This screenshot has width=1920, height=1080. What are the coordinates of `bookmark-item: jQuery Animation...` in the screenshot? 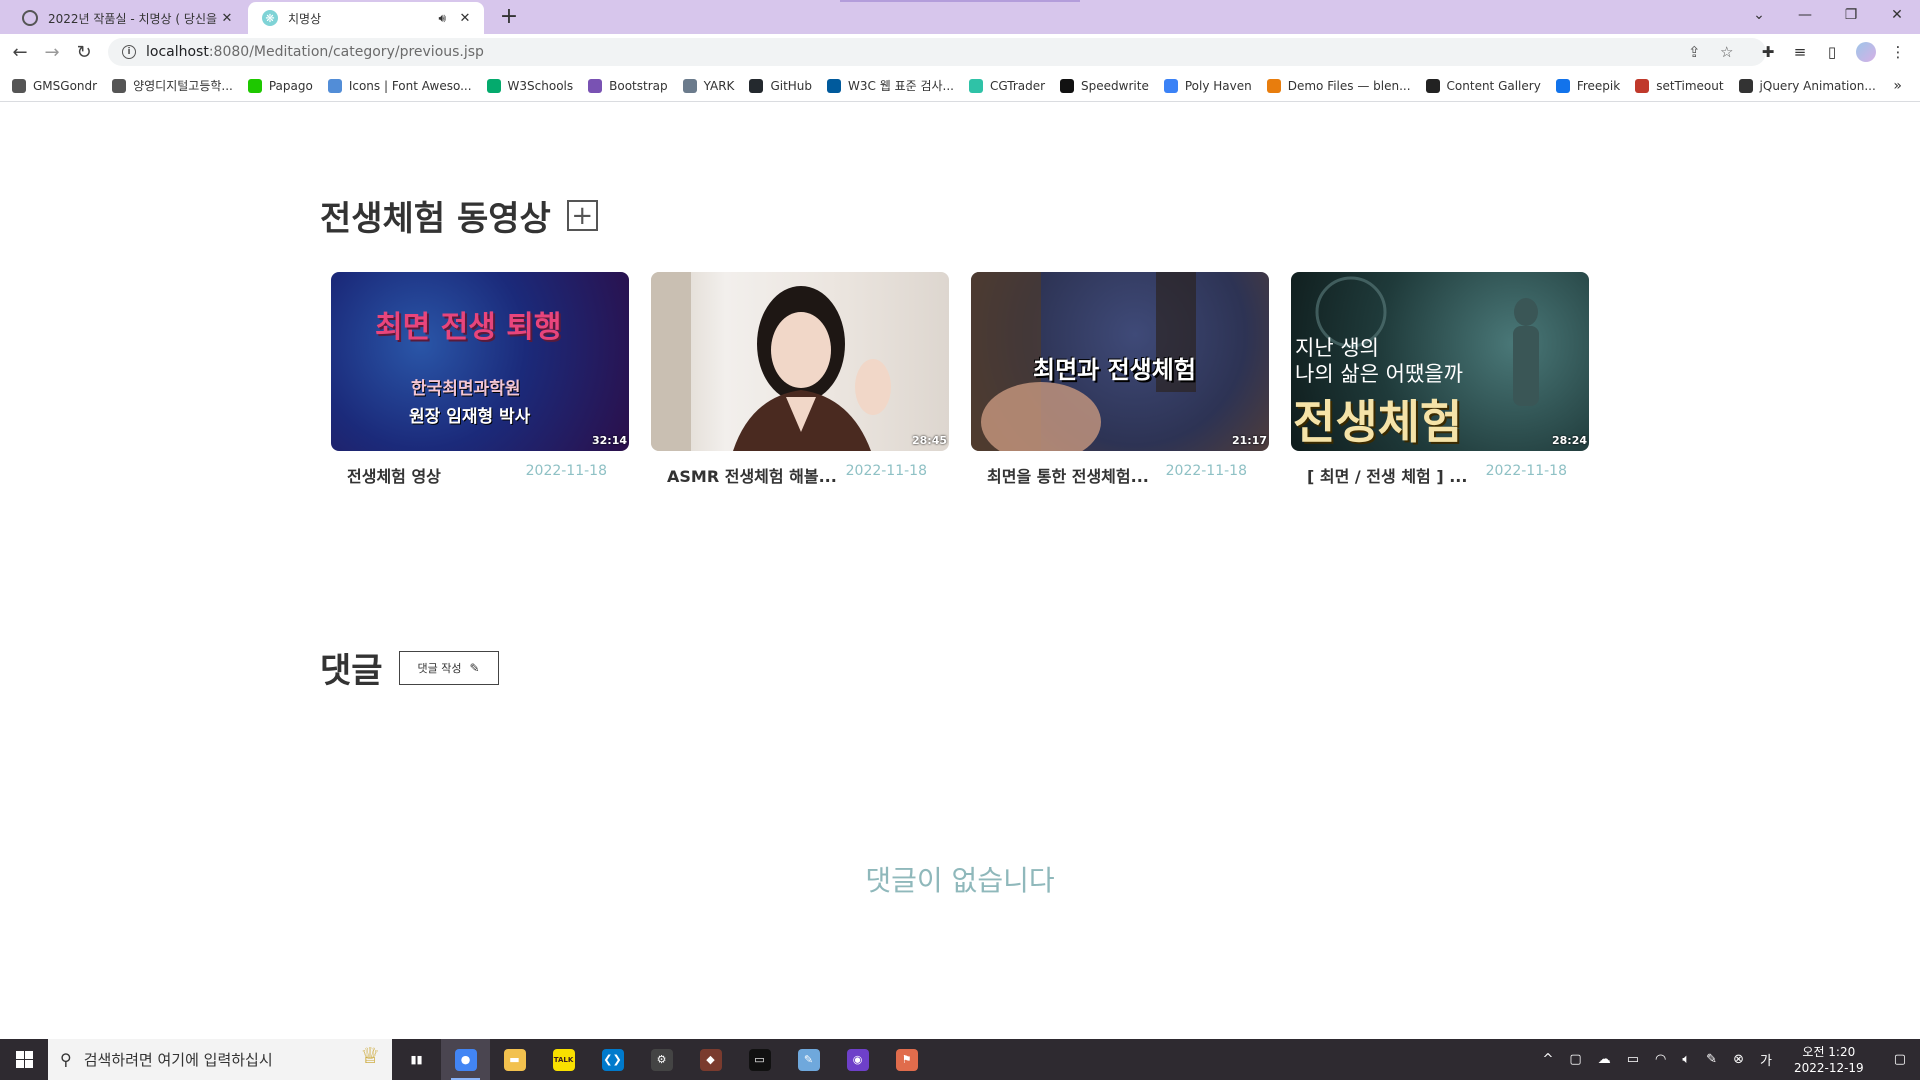 It's located at (1807, 85).